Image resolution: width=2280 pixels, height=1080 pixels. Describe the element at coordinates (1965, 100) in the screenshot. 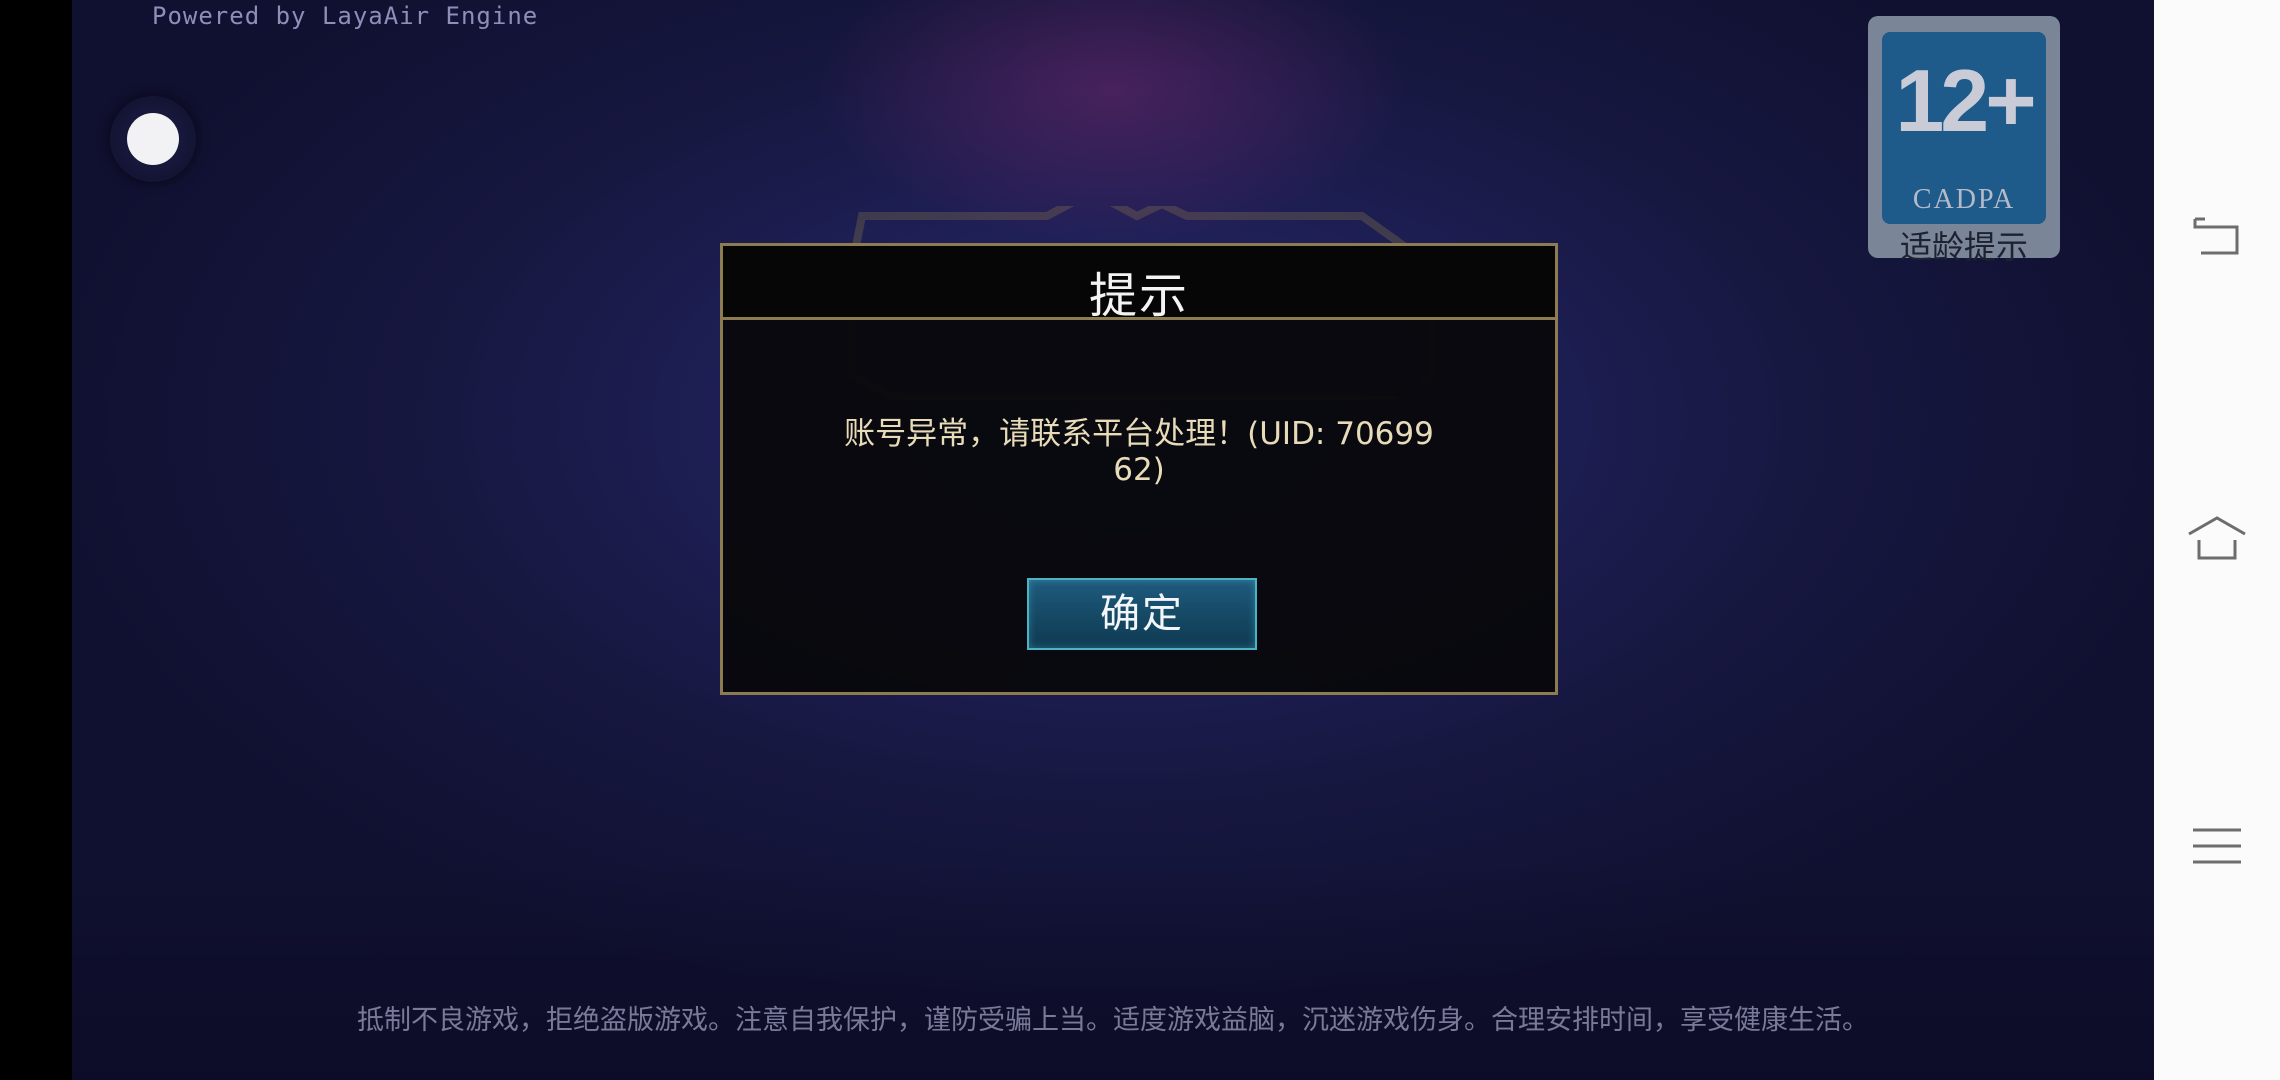

I see `age-rating-number: 12+` at that location.